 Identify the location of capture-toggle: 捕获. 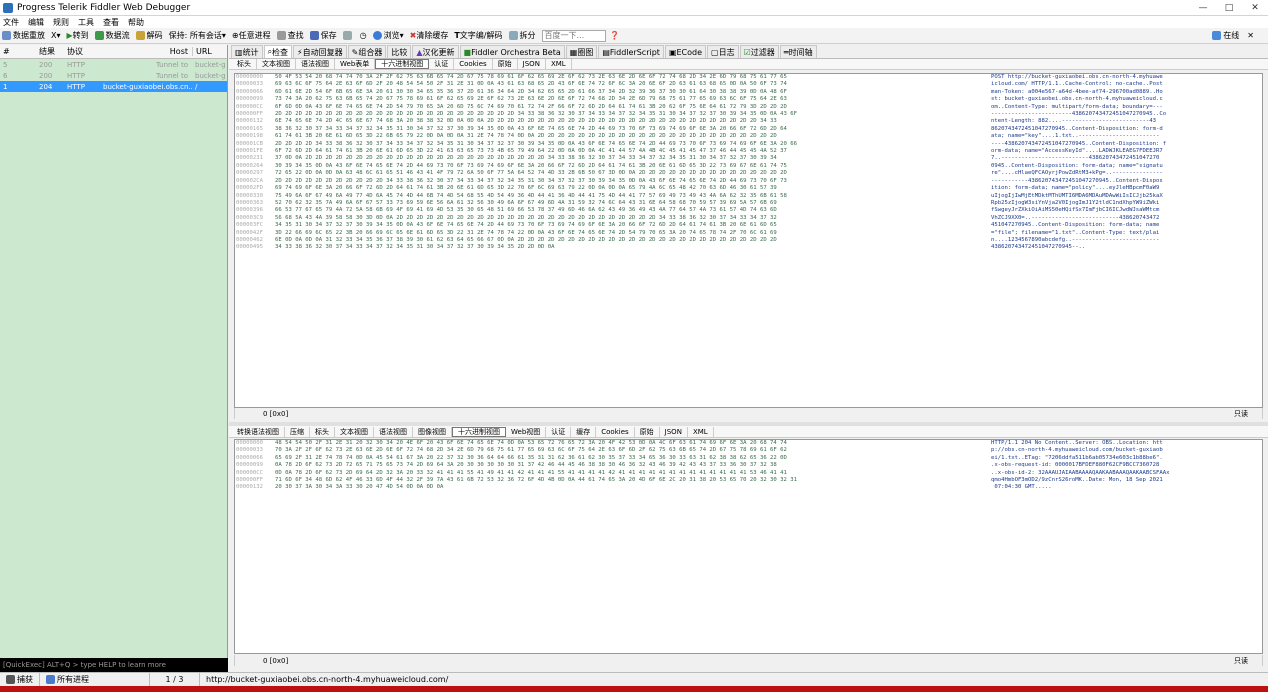
(20, 679).